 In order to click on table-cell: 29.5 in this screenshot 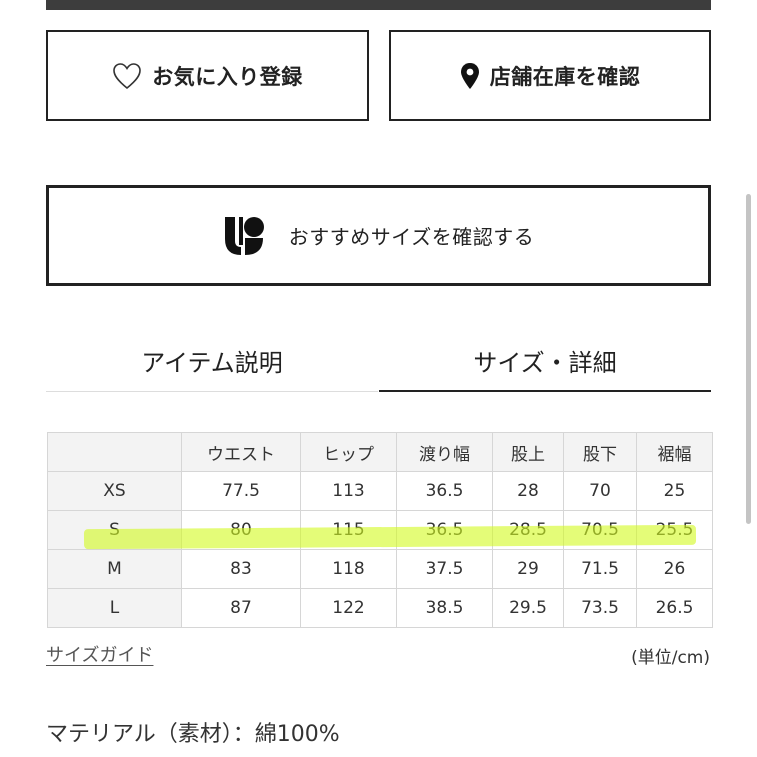, I will do `click(528, 608)`.